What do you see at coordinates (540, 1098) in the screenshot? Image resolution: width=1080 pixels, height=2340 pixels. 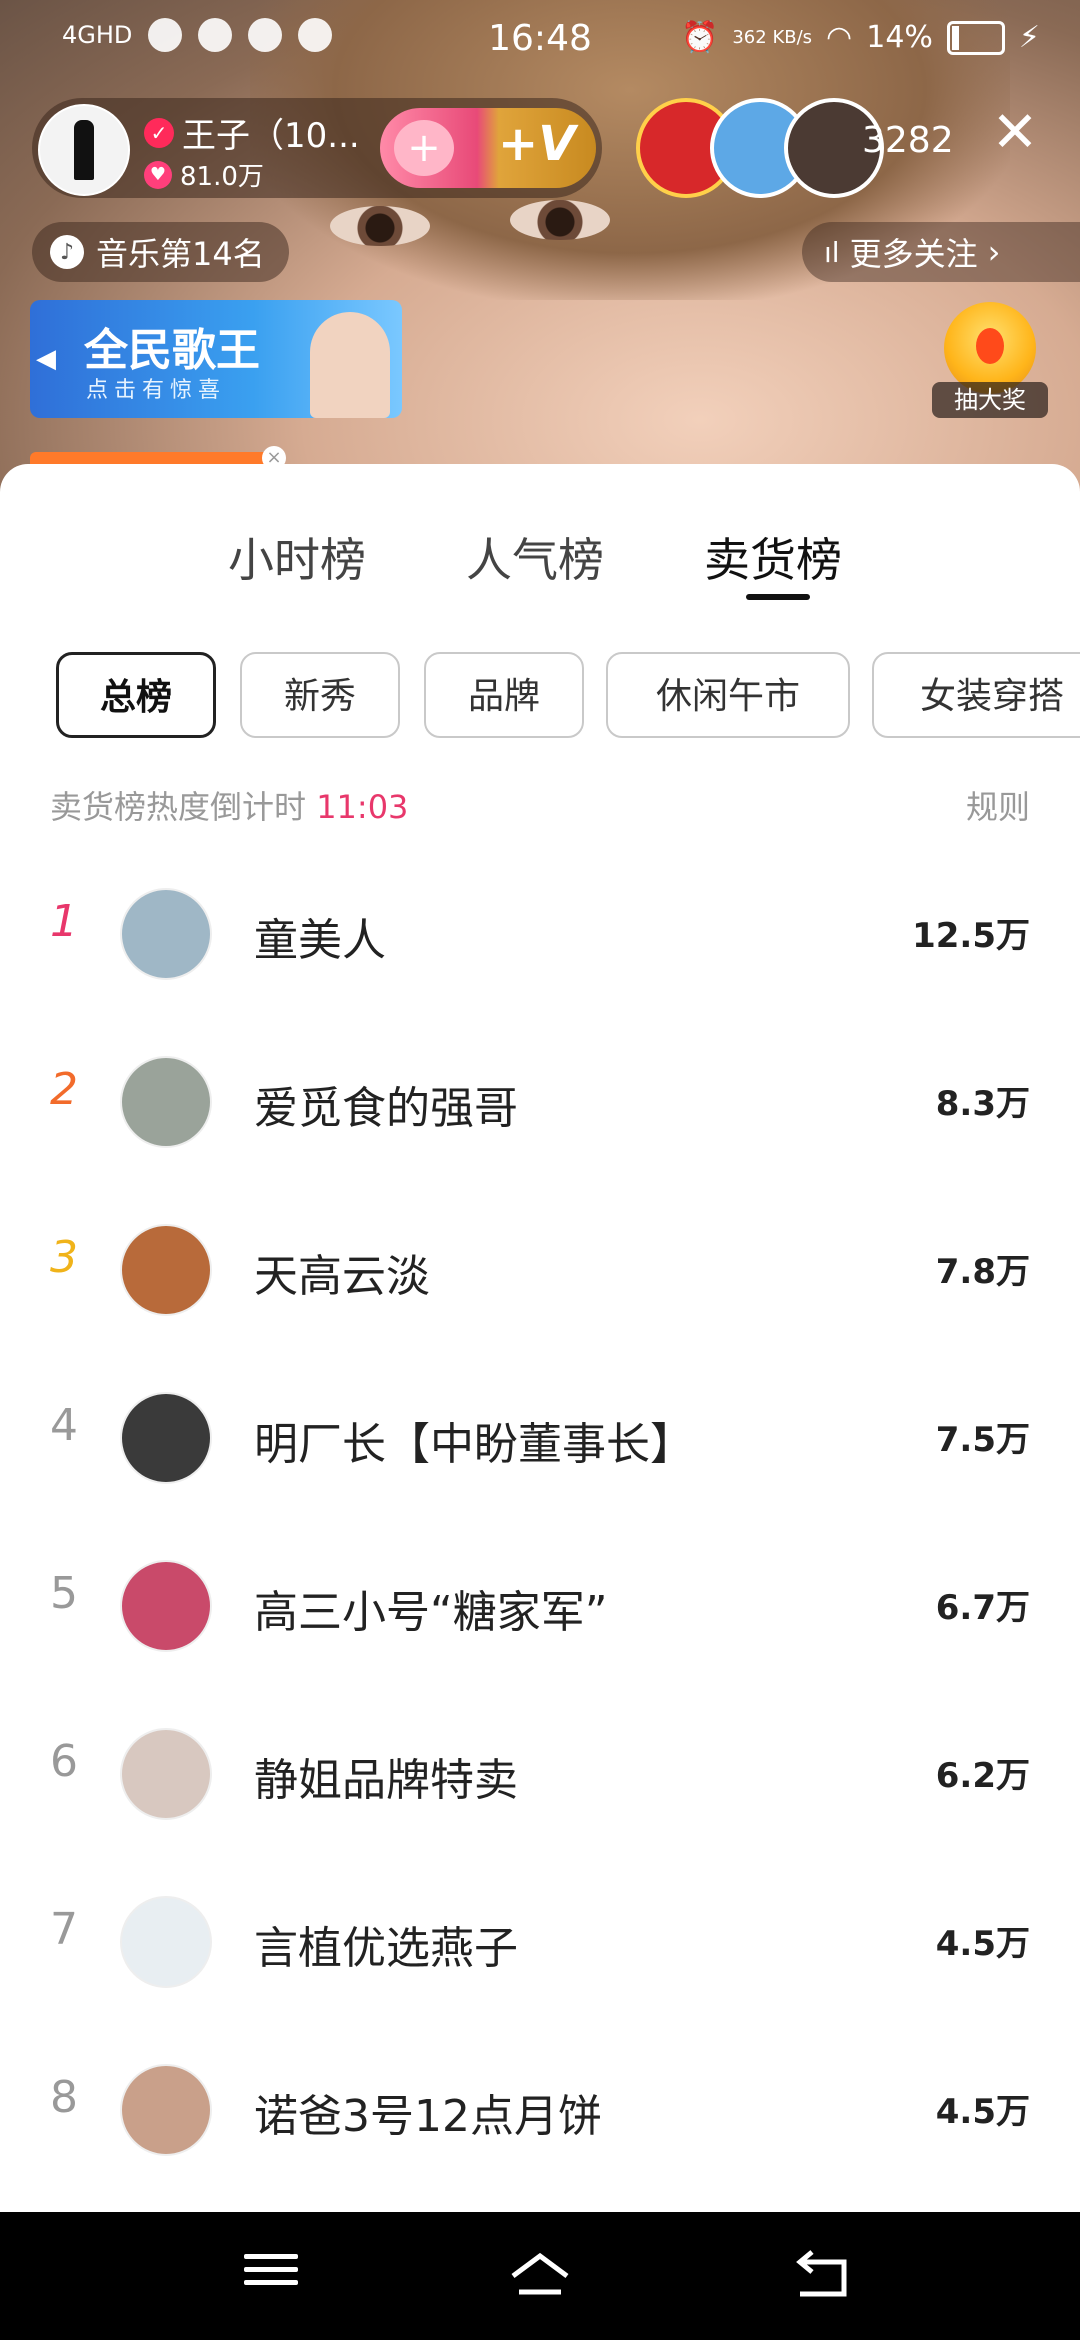 I see `ranking-row: 2 爱觅食的强哥 8.3万` at bounding box center [540, 1098].